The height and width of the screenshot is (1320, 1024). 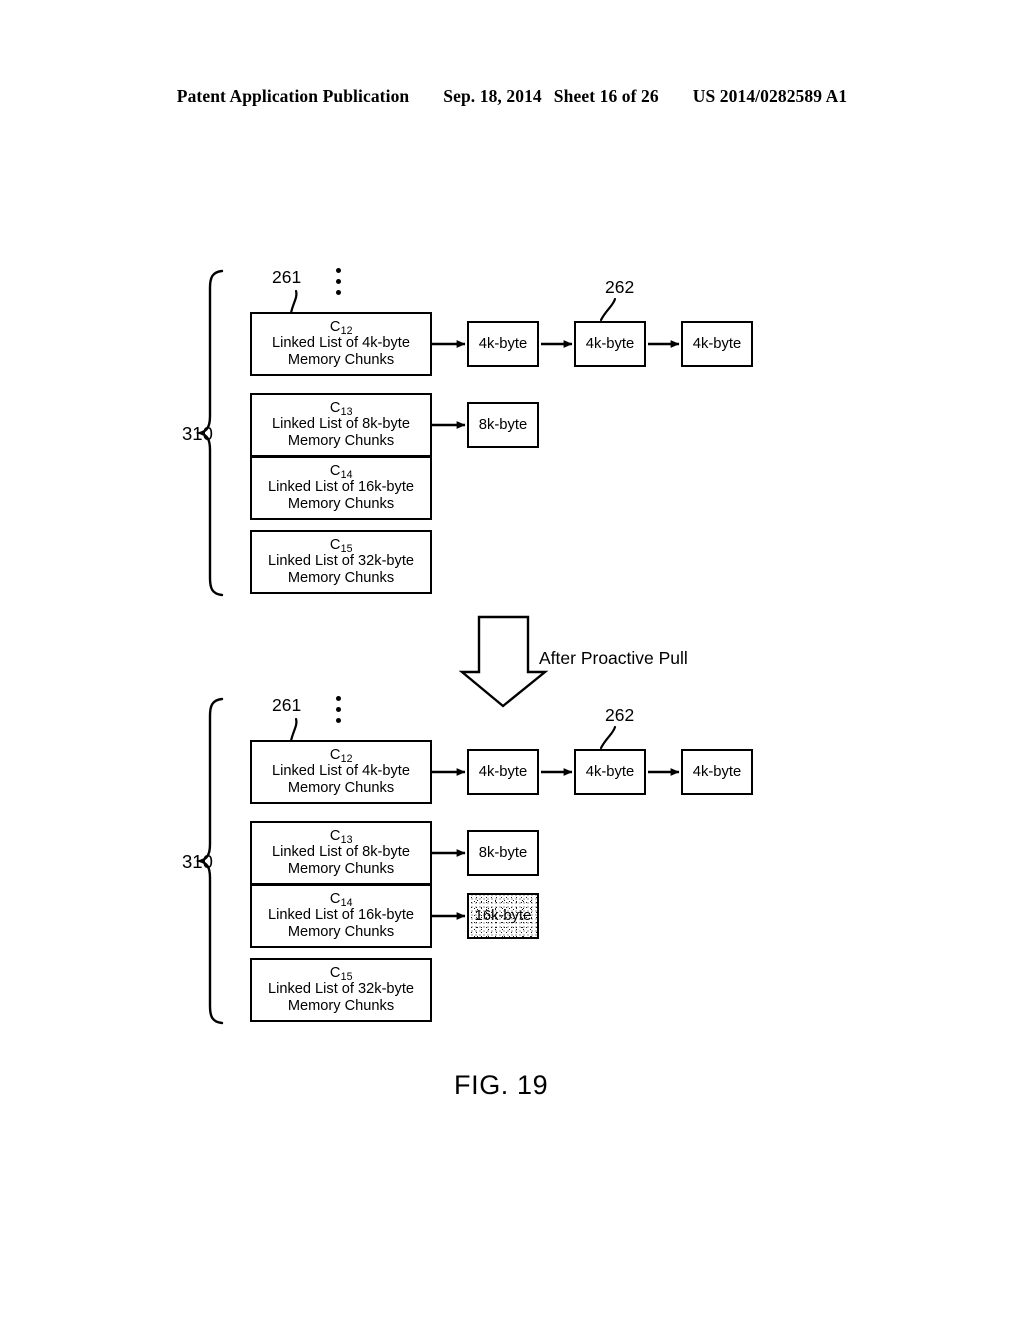 I want to click on class-label-c13-bottom: C13, so click(x=341, y=837).